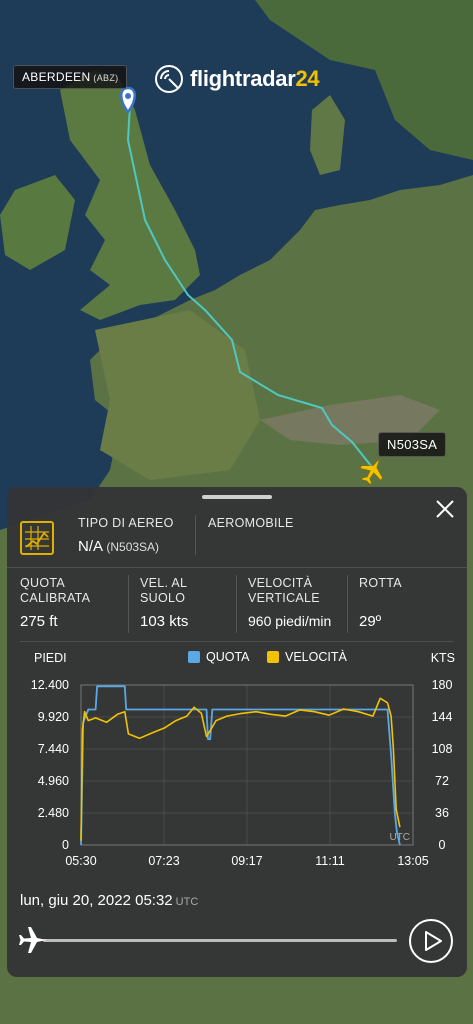  Describe the element at coordinates (273, 657) in the screenshot. I see `legend-swatch-speed` at that location.